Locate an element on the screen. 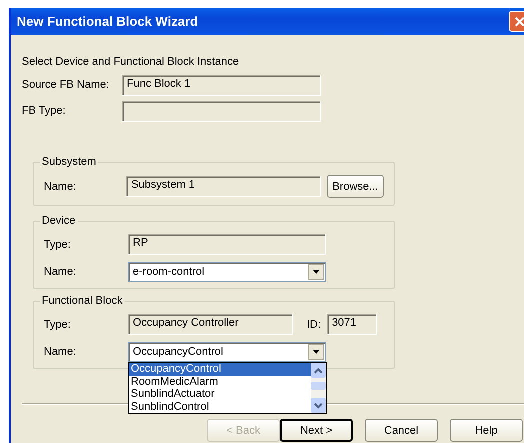  field-label: Source FB Name: is located at coordinates (66, 85).